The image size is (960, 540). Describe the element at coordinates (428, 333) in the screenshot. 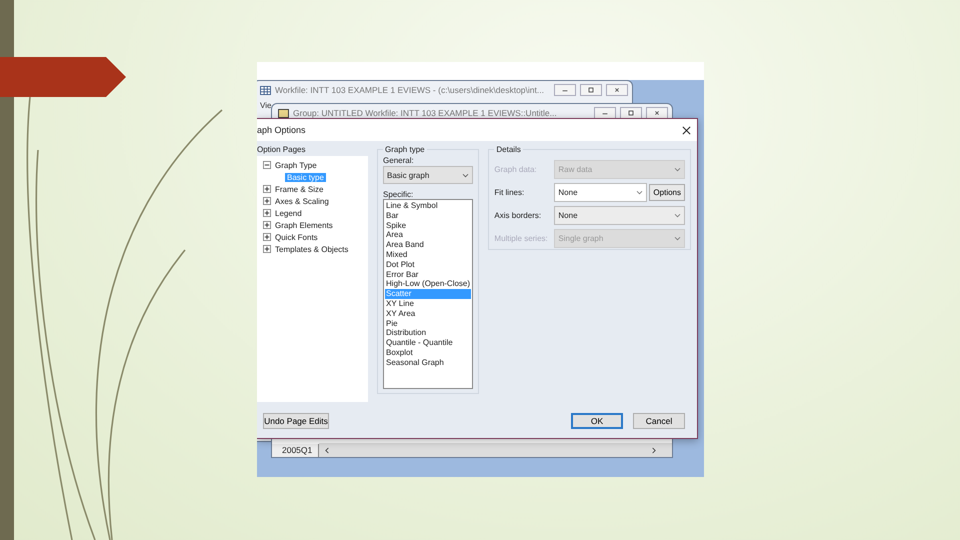

I see `list-item: Distribution` at that location.